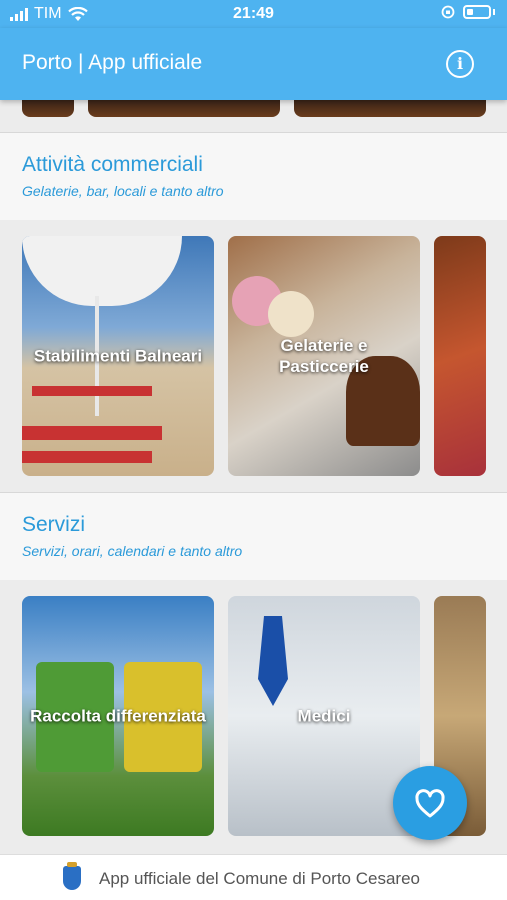 The width and height of the screenshot is (507, 900). I want to click on gelato-image, so click(291, 314).